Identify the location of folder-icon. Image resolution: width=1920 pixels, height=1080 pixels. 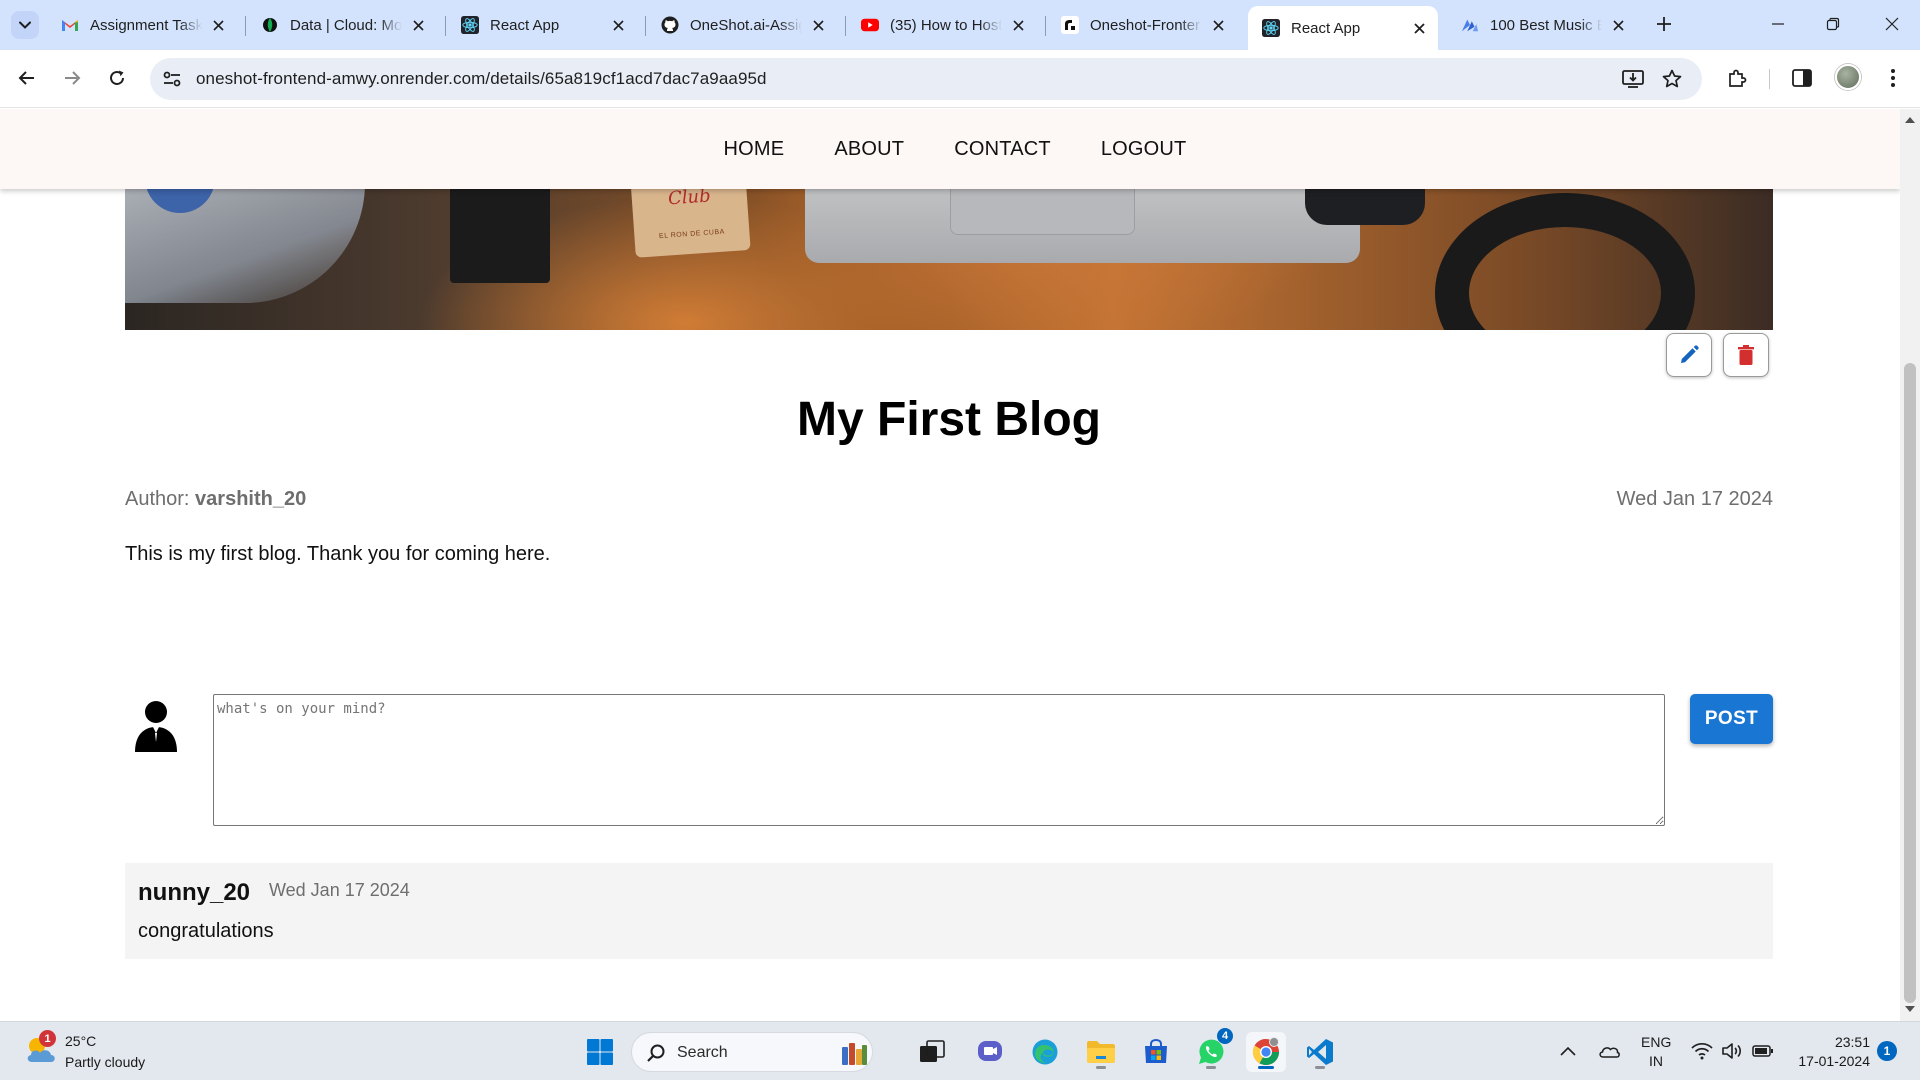
(1101, 1052).